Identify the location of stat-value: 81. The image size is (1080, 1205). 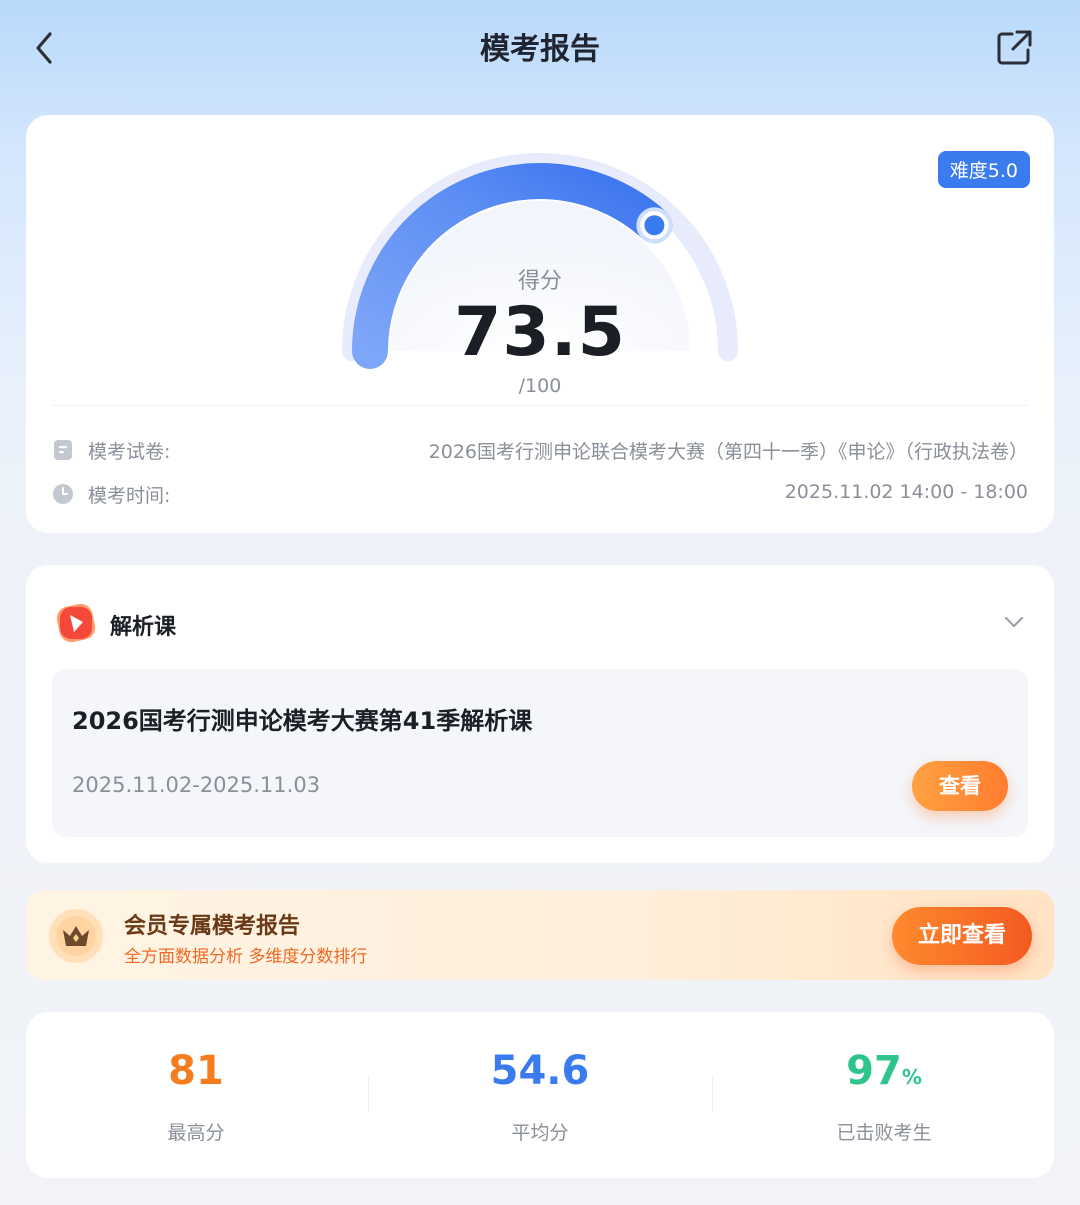
(196, 1071).